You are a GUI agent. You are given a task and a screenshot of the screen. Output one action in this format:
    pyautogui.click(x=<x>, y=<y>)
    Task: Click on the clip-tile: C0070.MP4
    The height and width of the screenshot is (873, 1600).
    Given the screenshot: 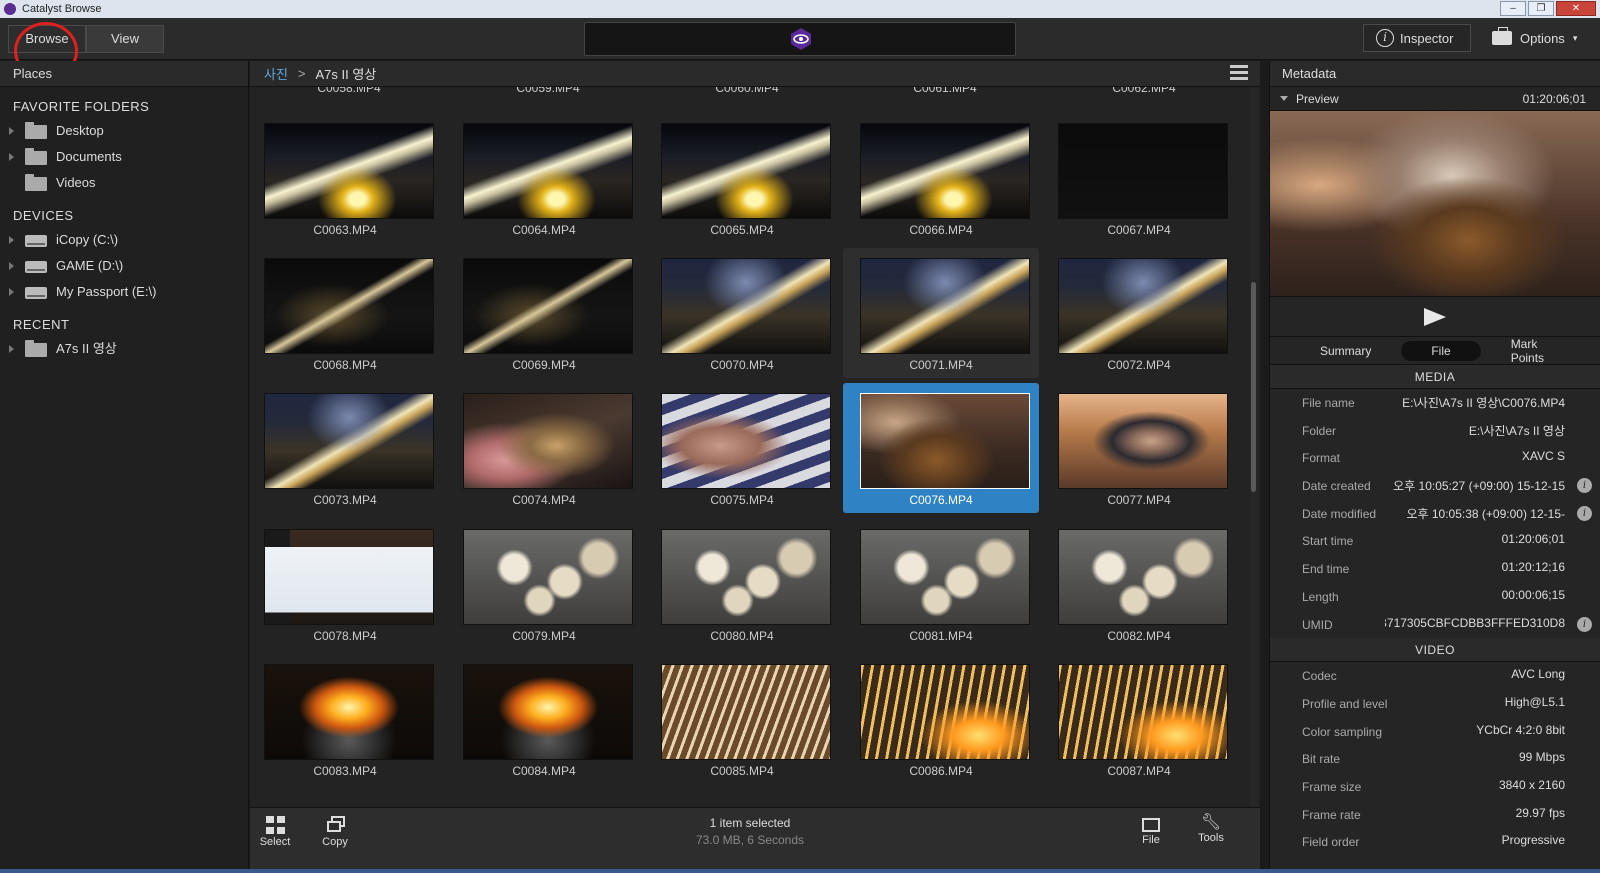 What is the action you would take?
    pyautogui.click(x=742, y=313)
    